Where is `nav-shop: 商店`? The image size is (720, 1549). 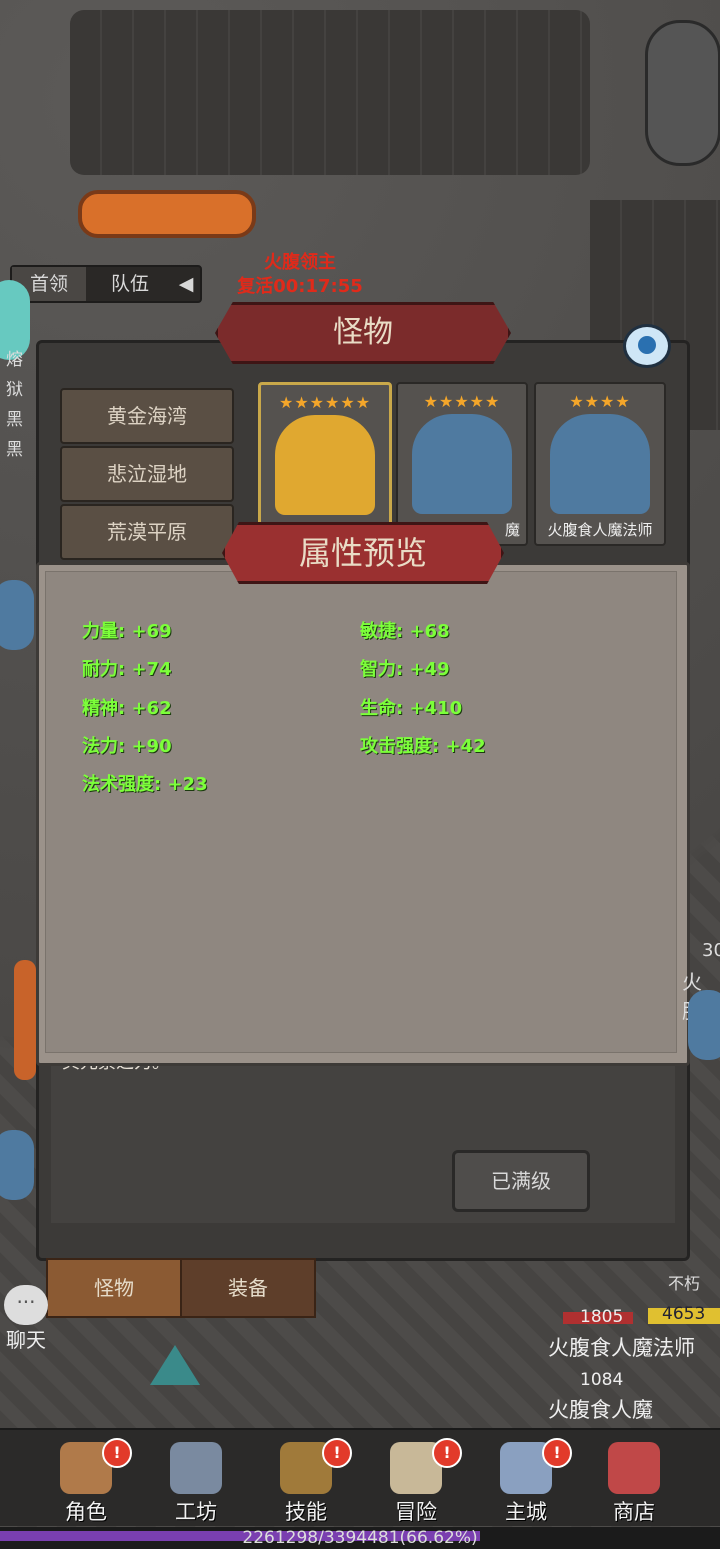 nav-shop: 商店 is located at coordinates (634, 1481).